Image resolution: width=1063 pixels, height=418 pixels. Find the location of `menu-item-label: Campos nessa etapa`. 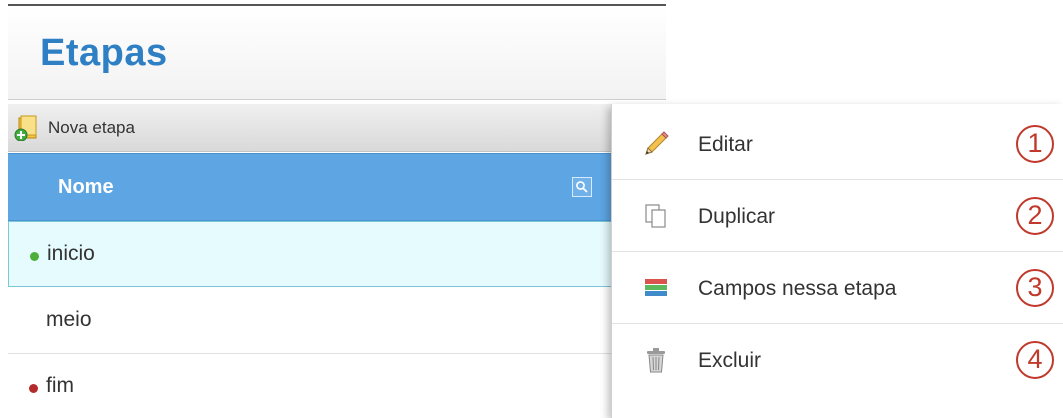

menu-item-label: Campos nessa etapa is located at coordinates (797, 288).